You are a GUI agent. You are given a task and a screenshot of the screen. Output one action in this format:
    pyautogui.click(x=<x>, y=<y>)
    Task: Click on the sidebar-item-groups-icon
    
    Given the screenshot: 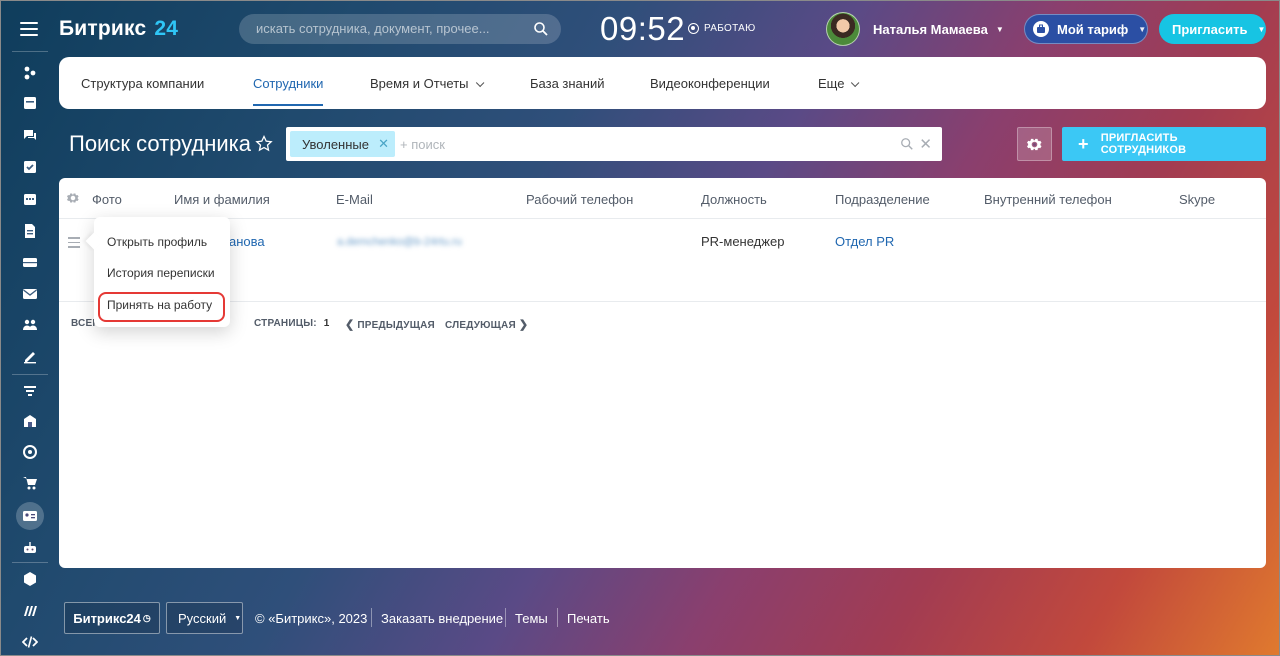 What is the action you would take?
    pyautogui.click(x=30, y=325)
    